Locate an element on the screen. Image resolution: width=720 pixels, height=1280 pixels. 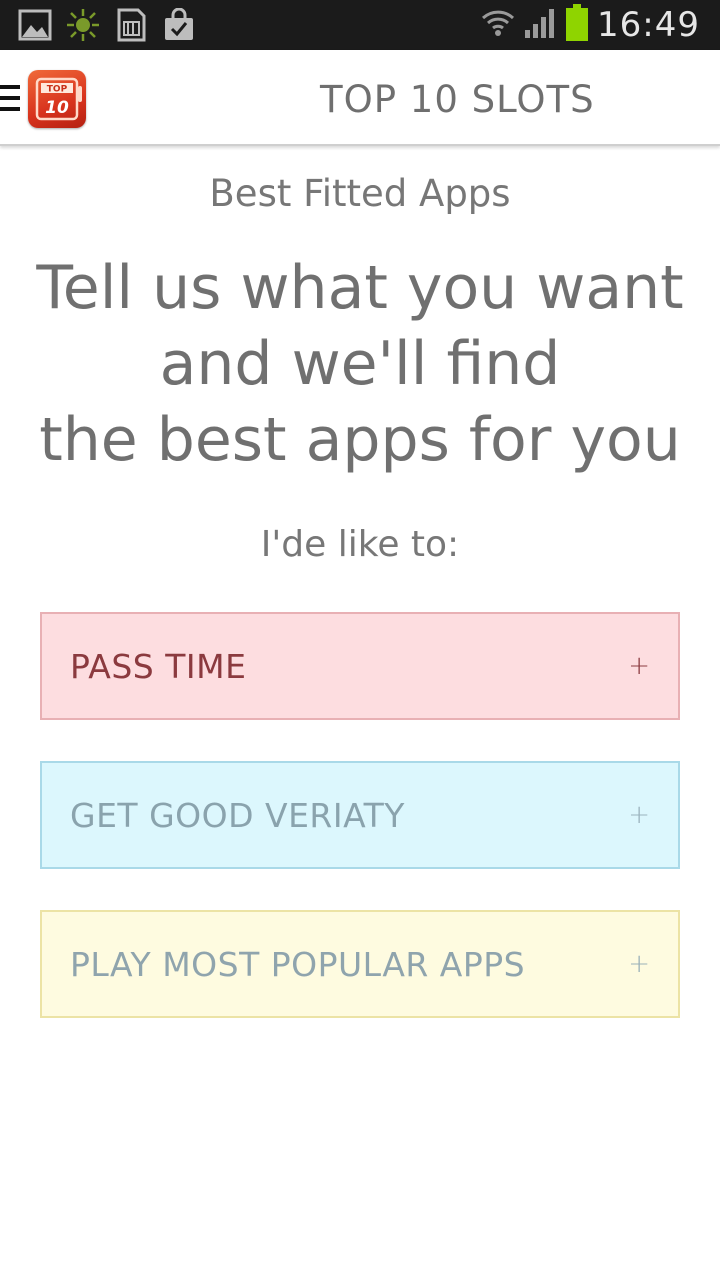
app-logo: TOP 10 is located at coordinates (57, 99).